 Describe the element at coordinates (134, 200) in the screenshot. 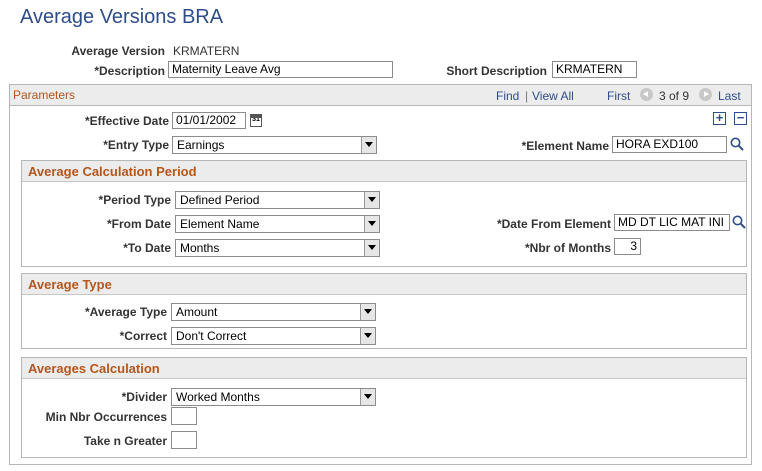

I see `period-type-label: *Period Type` at that location.